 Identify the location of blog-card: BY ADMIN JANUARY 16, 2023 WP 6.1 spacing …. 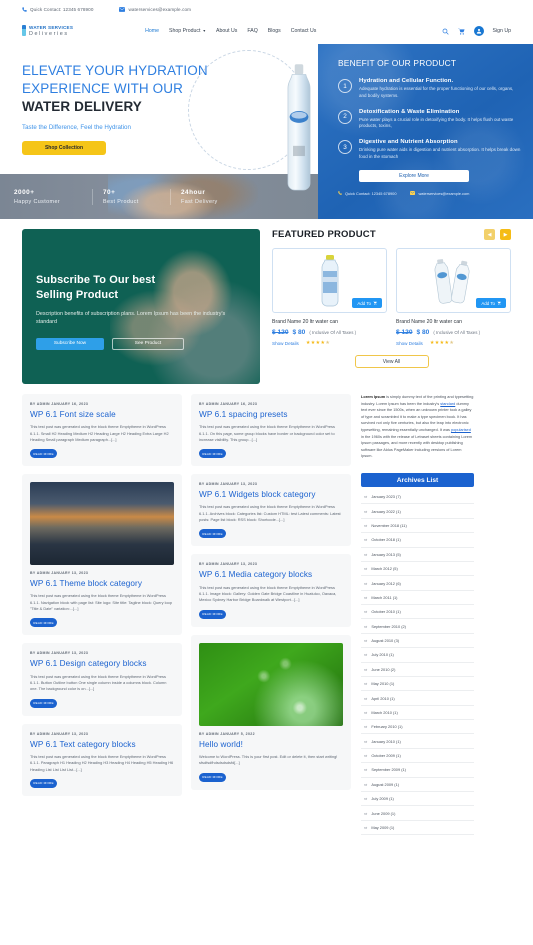
(271, 430).